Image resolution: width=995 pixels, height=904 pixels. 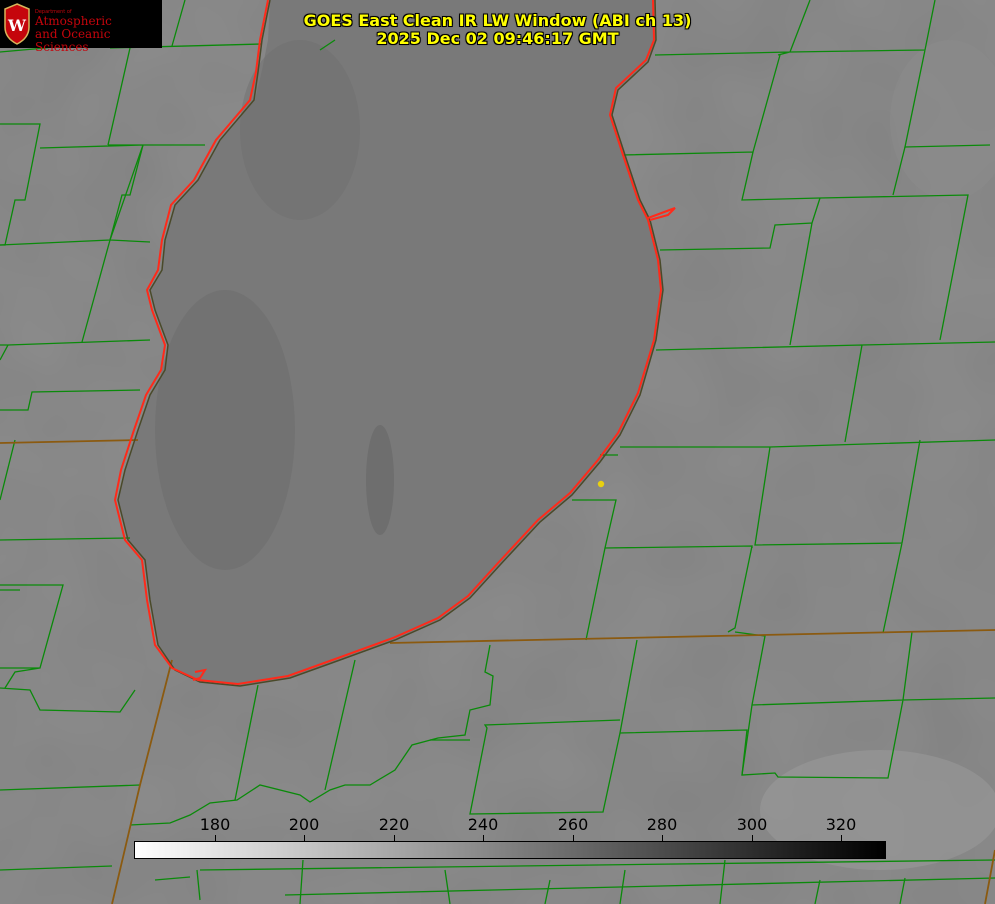 What do you see at coordinates (394, 824) in the screenshot?
I see `colorbar-tick-label: 220` at bounding box center [394, 824].